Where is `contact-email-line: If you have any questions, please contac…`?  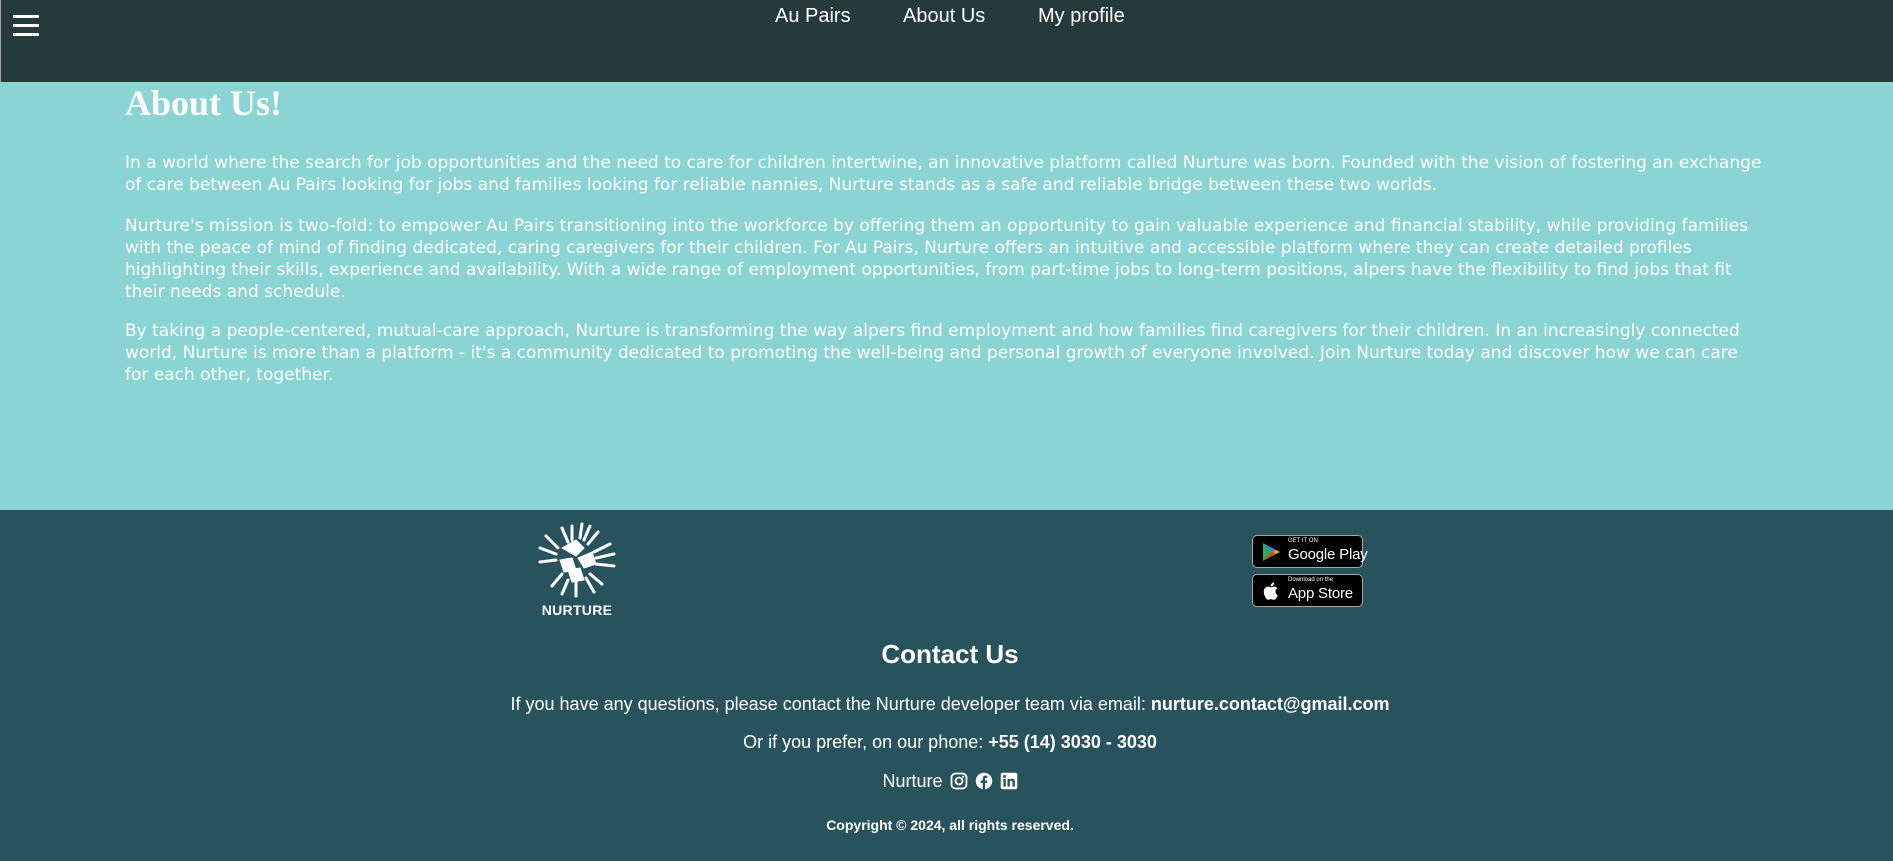
contact-email-line: If you have any questions, please contac… is located at coordinates (946, 704).